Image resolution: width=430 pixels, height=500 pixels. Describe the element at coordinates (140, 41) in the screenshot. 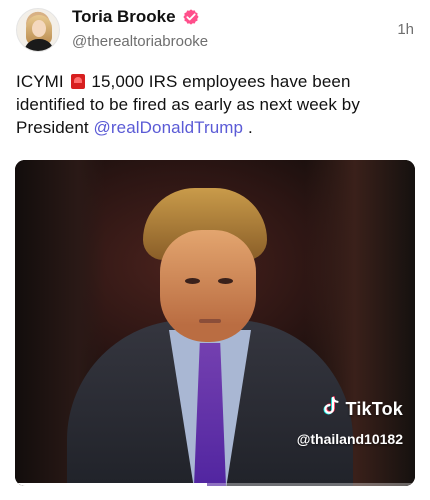

I see `author-handle: @therealtoriabrooke` at that location.